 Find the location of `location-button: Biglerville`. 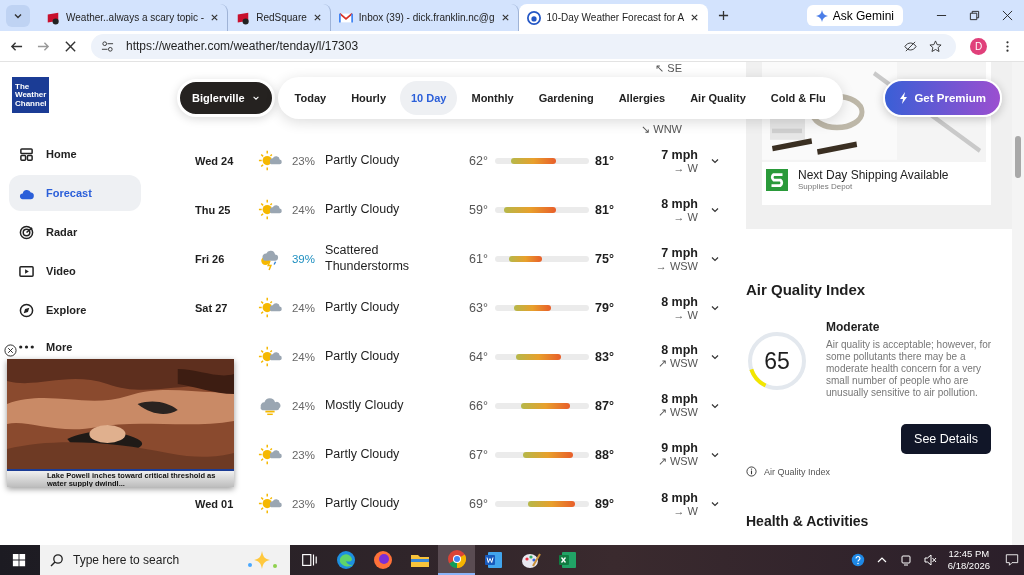

location-button: Biglerville is located at coordinates (226, 98).